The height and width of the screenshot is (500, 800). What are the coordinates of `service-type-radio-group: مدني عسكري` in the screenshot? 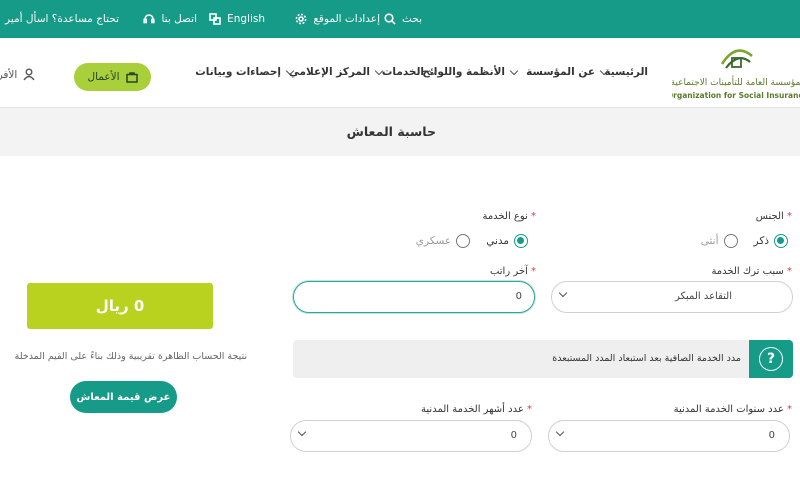 It's located at (464, 241).